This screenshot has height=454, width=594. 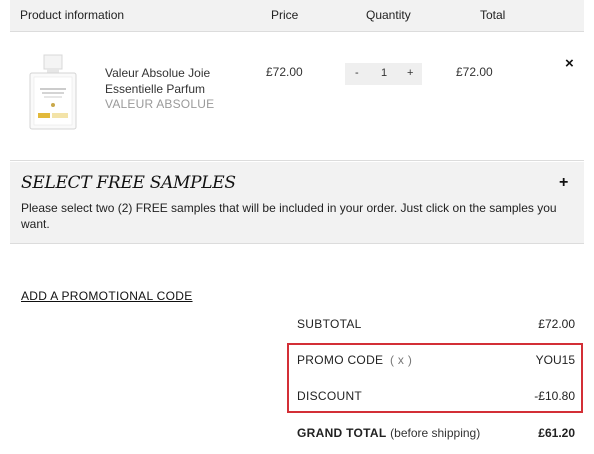 I want to click on free-samples-title: SELECT FREE SAMPLES, so click(x=128, y=183).